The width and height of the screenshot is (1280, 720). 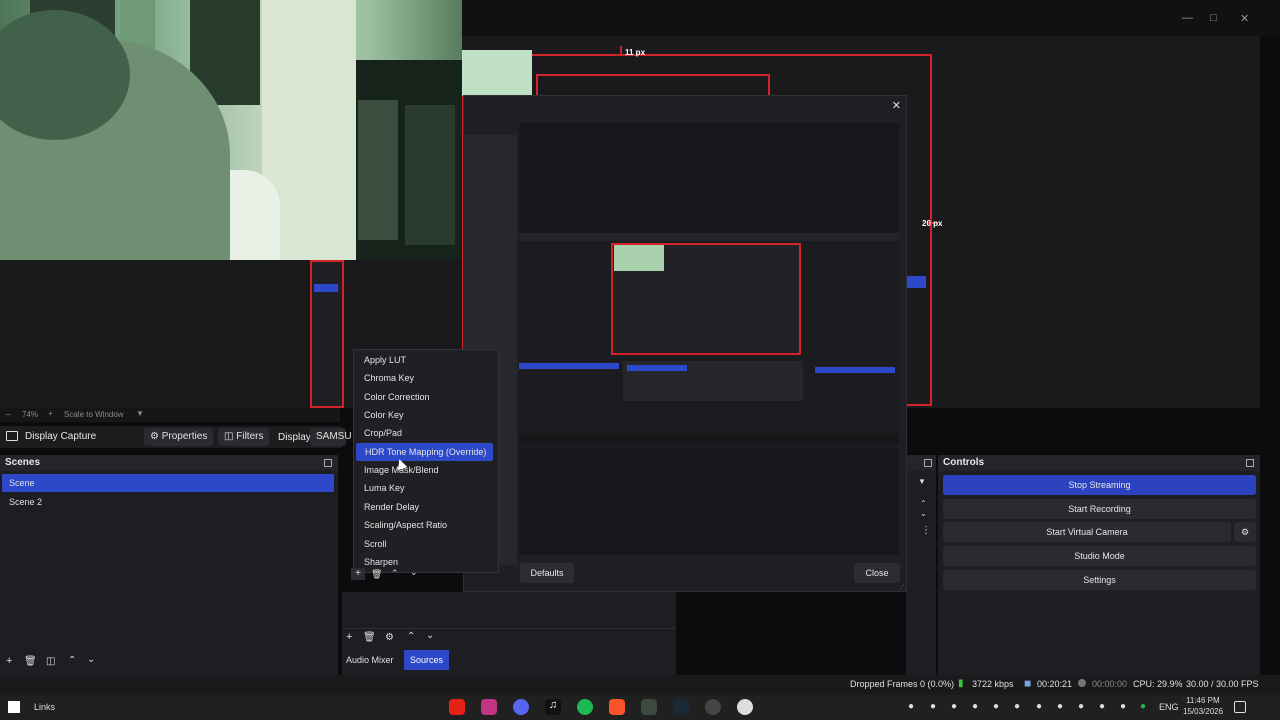 What do you see at coordinates (923, 503) in the screenshot?
I see `spin-up-icon: ⌃` at bounding box center [923, 503].